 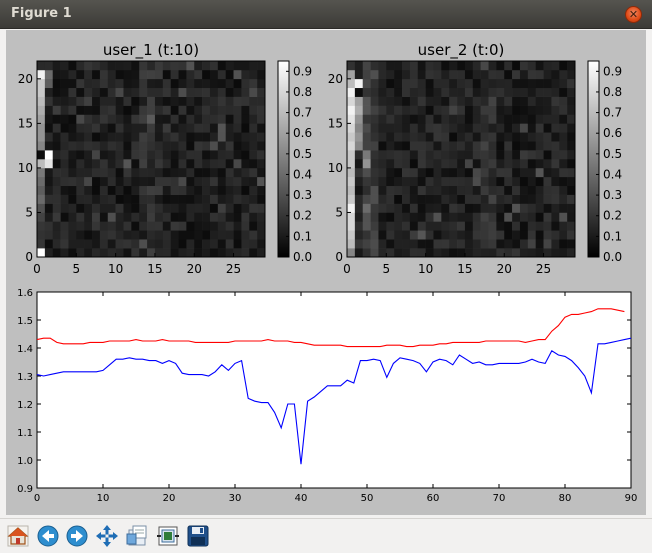 What do you see at coordinates (302, 154) in the screenshot?
I see `colorbar-tick-label: 0.5` at bounding box center [302, 154].